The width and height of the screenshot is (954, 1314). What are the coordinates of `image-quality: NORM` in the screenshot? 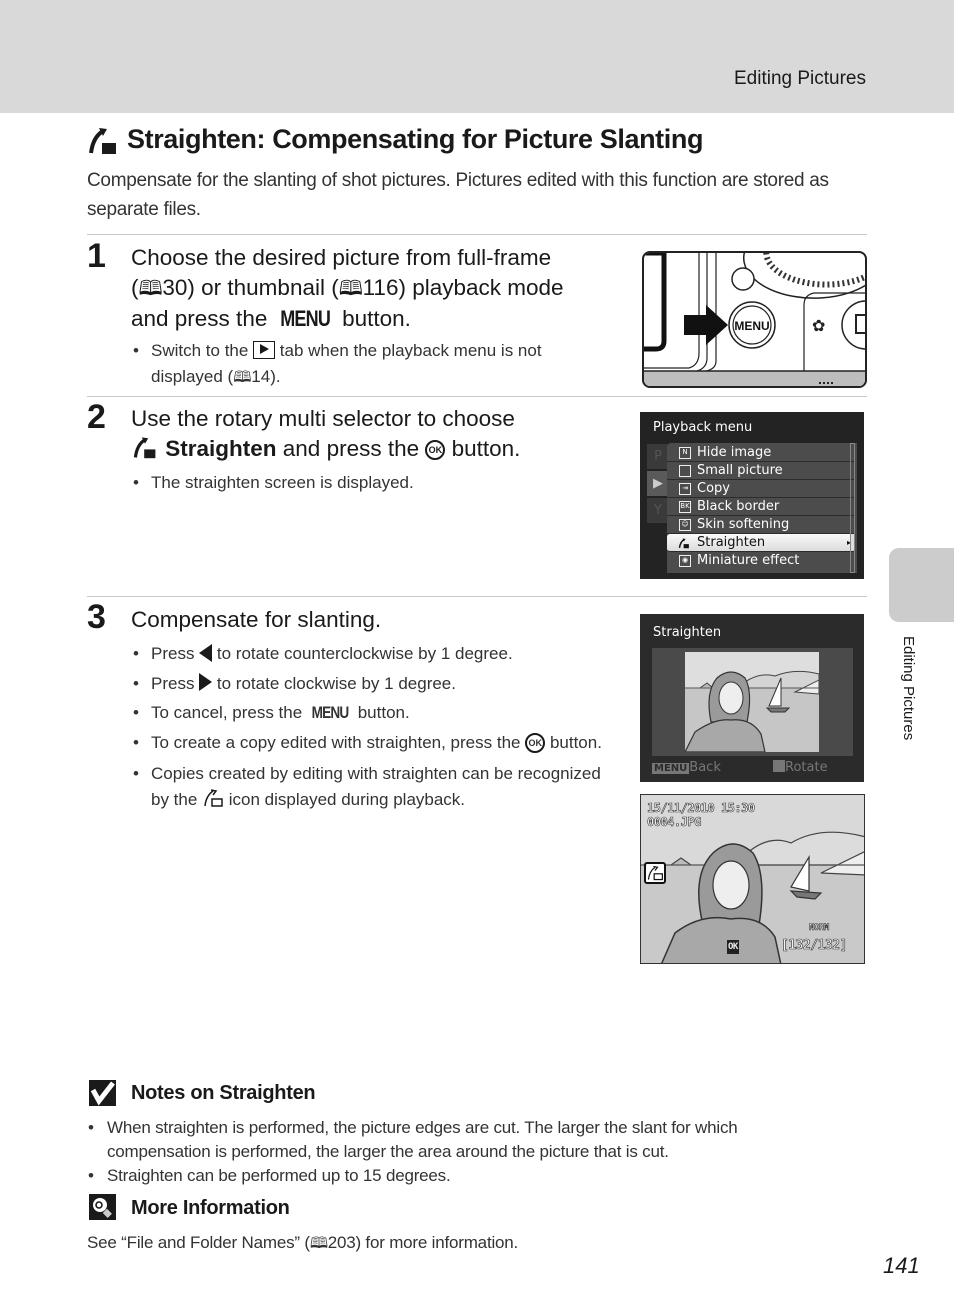 It's located at (819, 928).